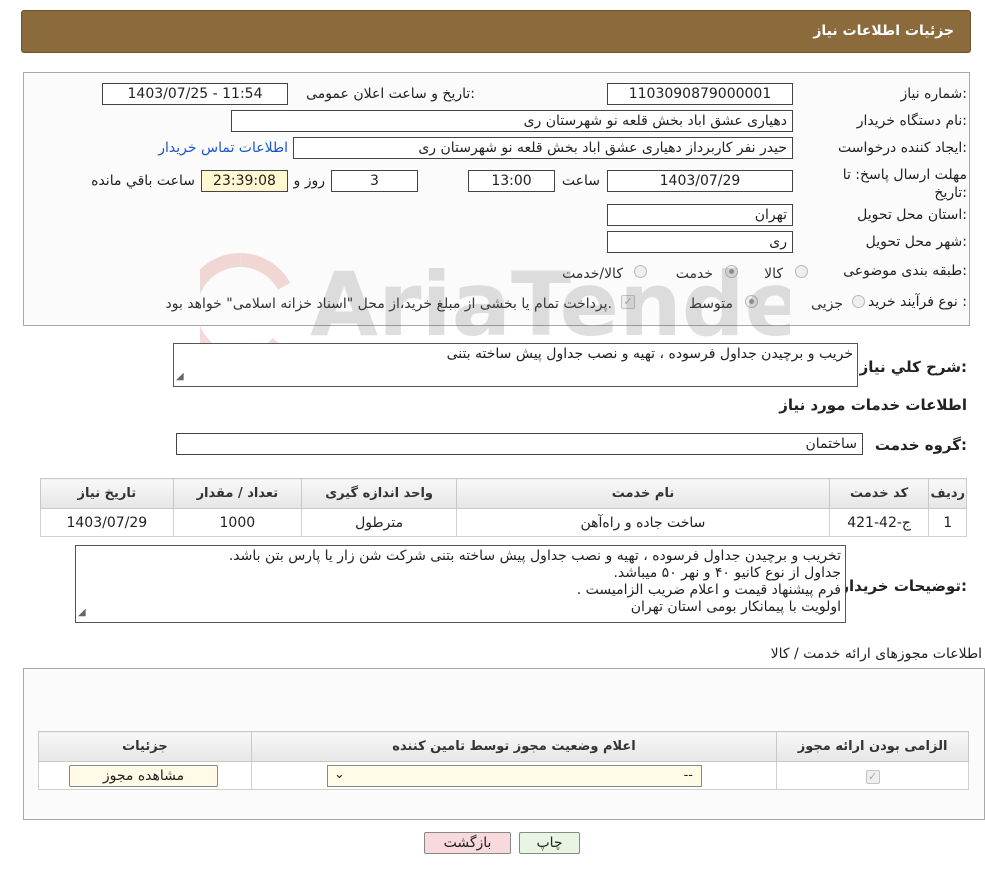 Image resolution: width=985 pixels, height=875 pixels. What do you see at coordinates (911, 121) in the screenshot?
I see `buyer-org-label: نام دستگاه خریدار:` at bounding box center [911, 121].